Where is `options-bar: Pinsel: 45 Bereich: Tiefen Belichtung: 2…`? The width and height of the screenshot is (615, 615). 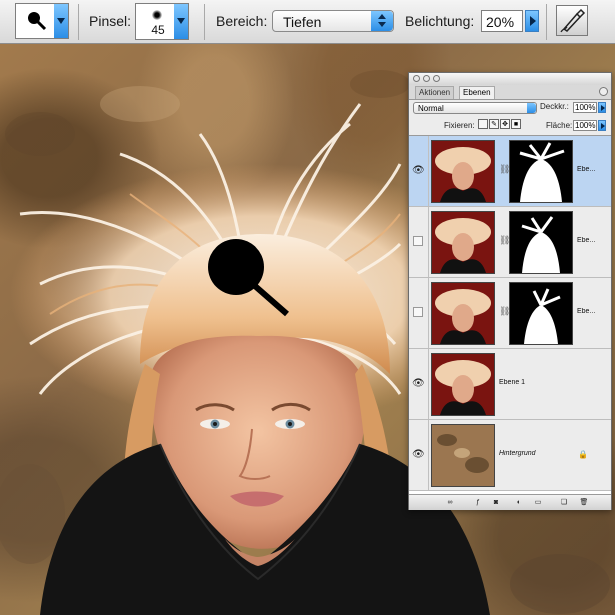 options-bar: Pinsel: 45 Bereich: Tiefen Belichtung: 2… is located at coordinates (307, 22).